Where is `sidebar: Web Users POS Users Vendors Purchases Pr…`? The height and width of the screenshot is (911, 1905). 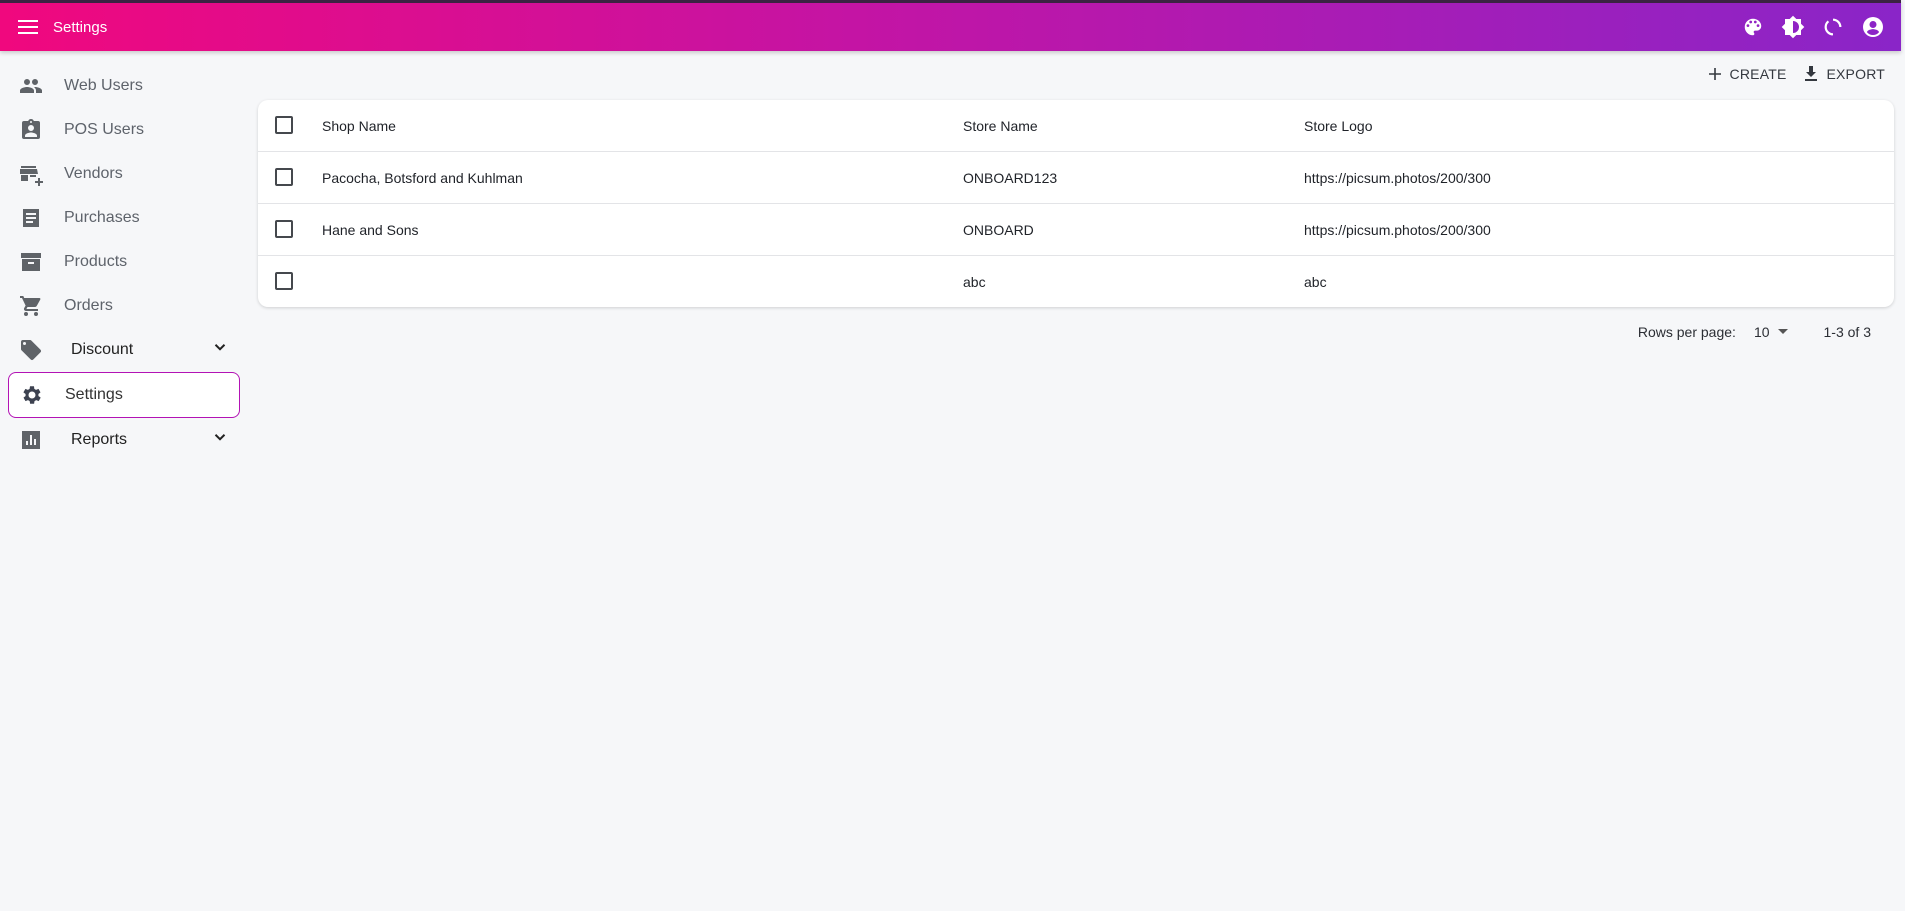 sidebar: Web Users POS Users Vendors Purchases Pr… is located at coordinates (122, 263).